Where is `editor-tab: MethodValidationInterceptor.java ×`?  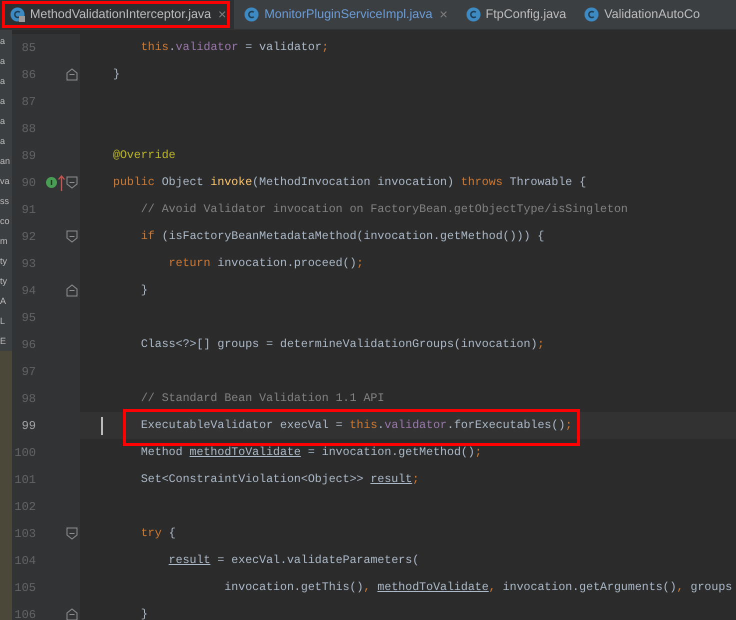
editor-tab: MethodValidationInterceptor.java × is located at coordinates (117, 14).